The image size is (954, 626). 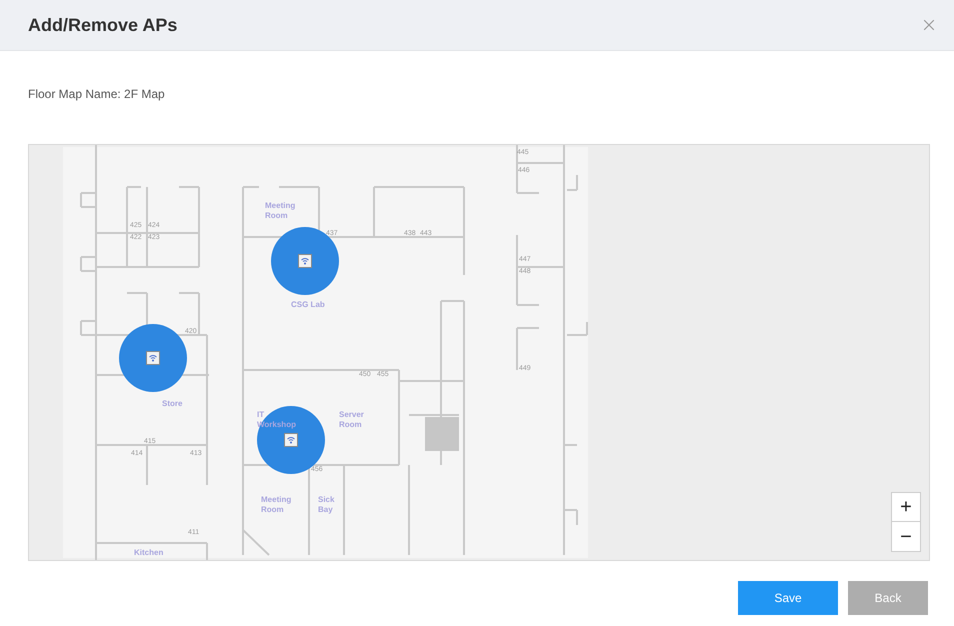 I want to click on zoom-in-button: +, so click(x=906, y=507).